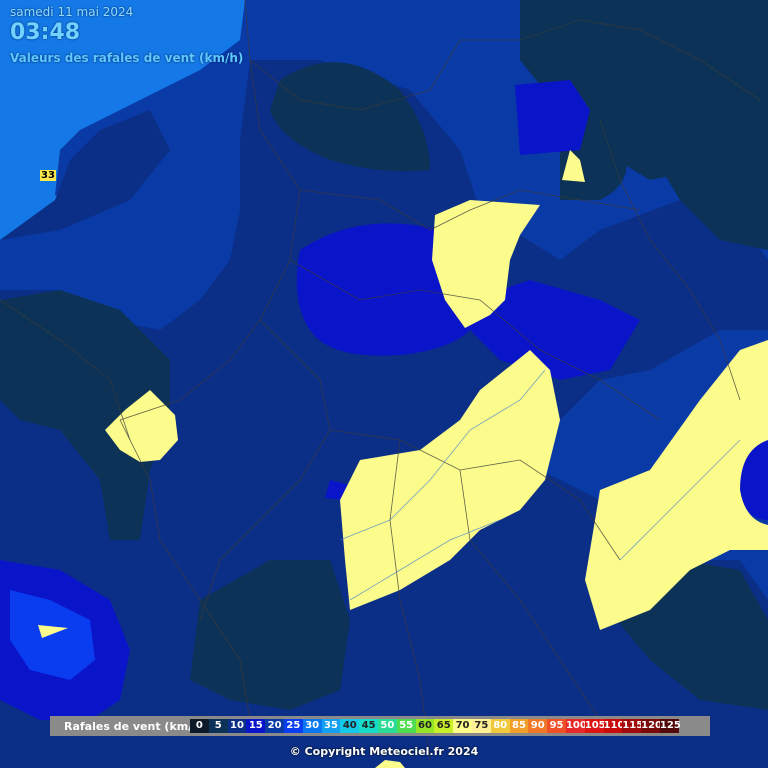 The width and height of the screenshot is (768, 768). Describe the element at coordinates (462, 726) in the screenshot. I see `legend-cell: 70` at that location.